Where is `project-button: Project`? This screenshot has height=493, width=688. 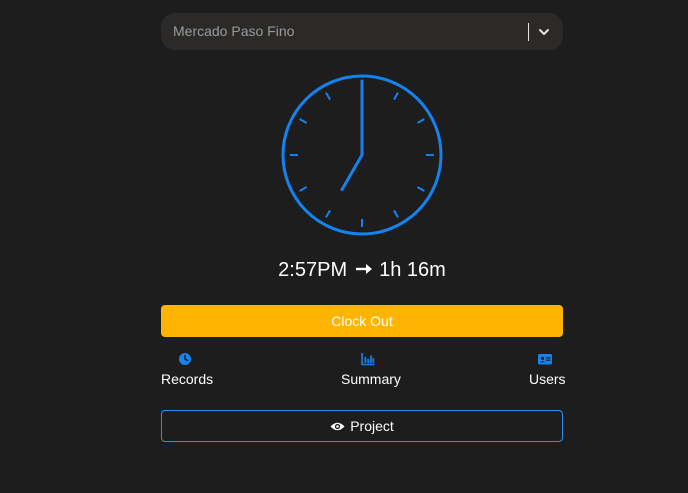 project-button: Project is located at coordinates (362, 426).